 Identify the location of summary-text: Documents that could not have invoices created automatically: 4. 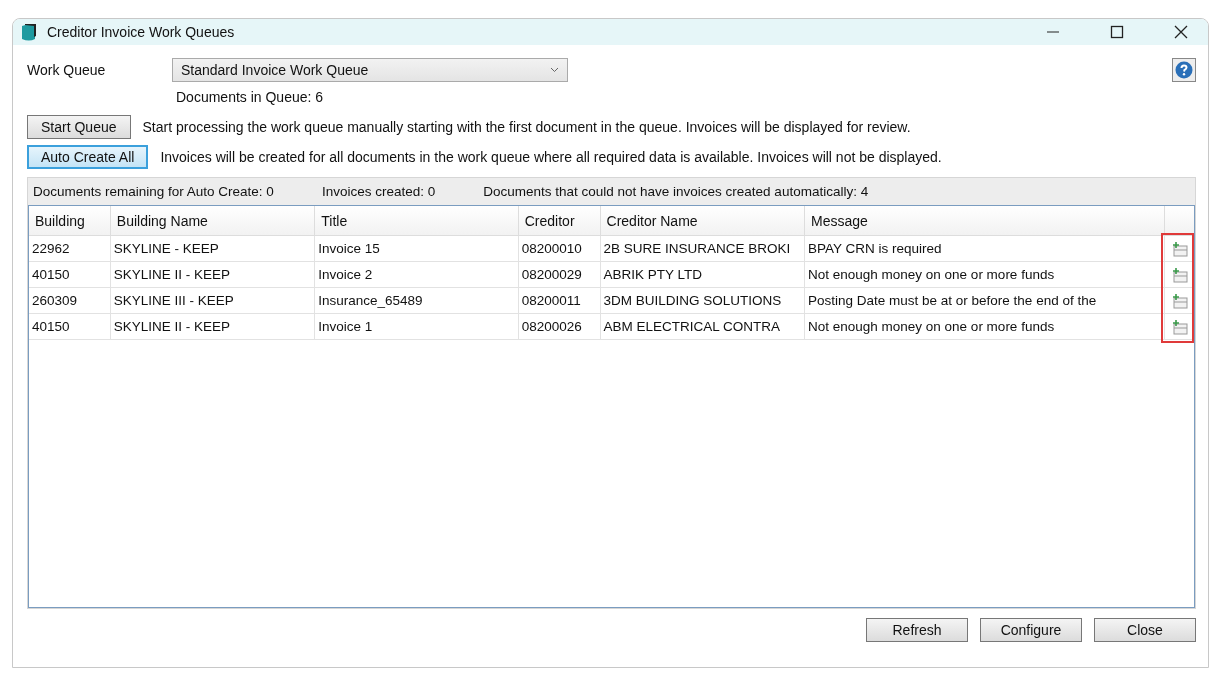
(676, 191).